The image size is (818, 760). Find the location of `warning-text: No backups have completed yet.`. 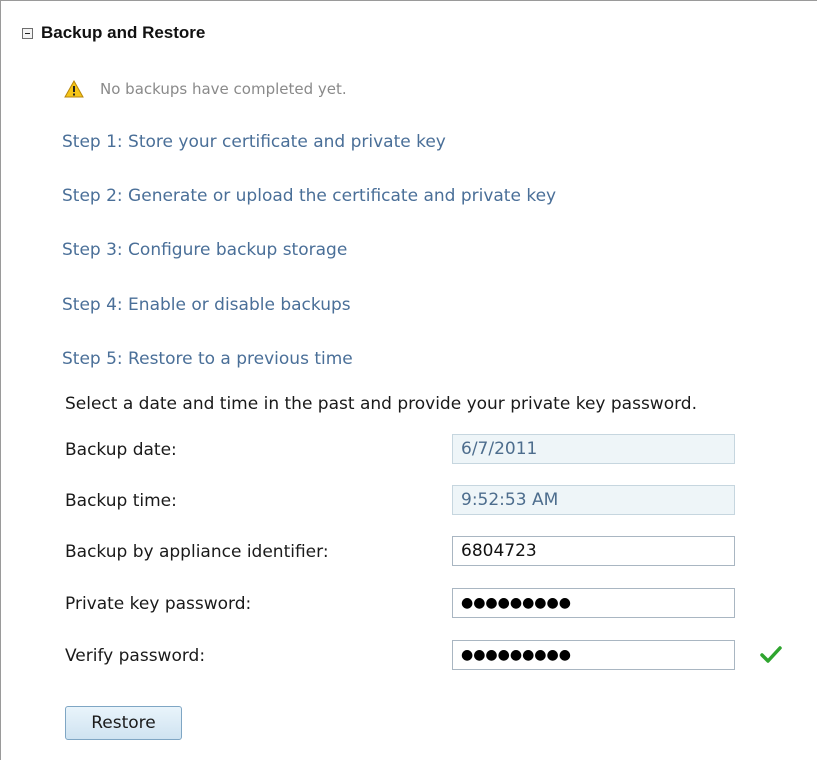

warning-text: No backups have completed yet. is located at coordinates (223, 89).